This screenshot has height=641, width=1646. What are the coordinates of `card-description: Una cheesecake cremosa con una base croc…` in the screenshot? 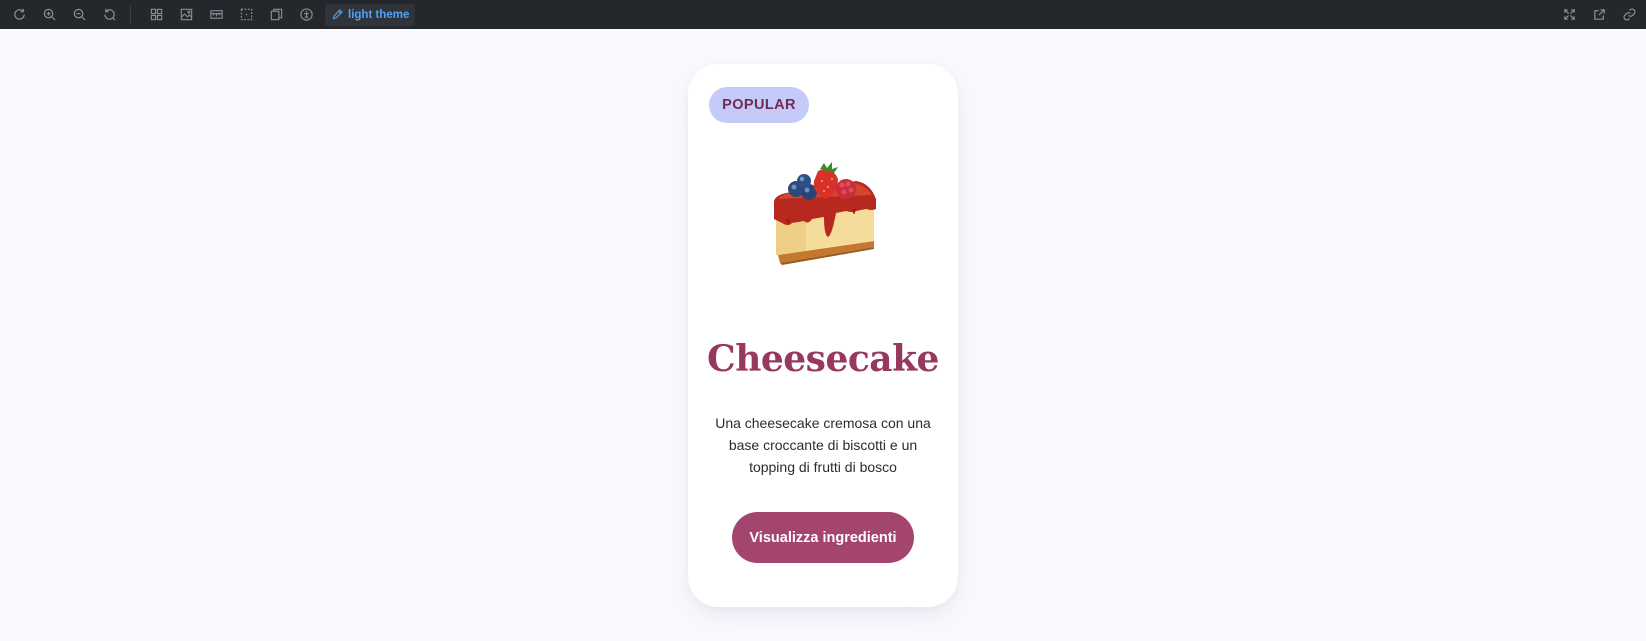 It's located at (823, 445).